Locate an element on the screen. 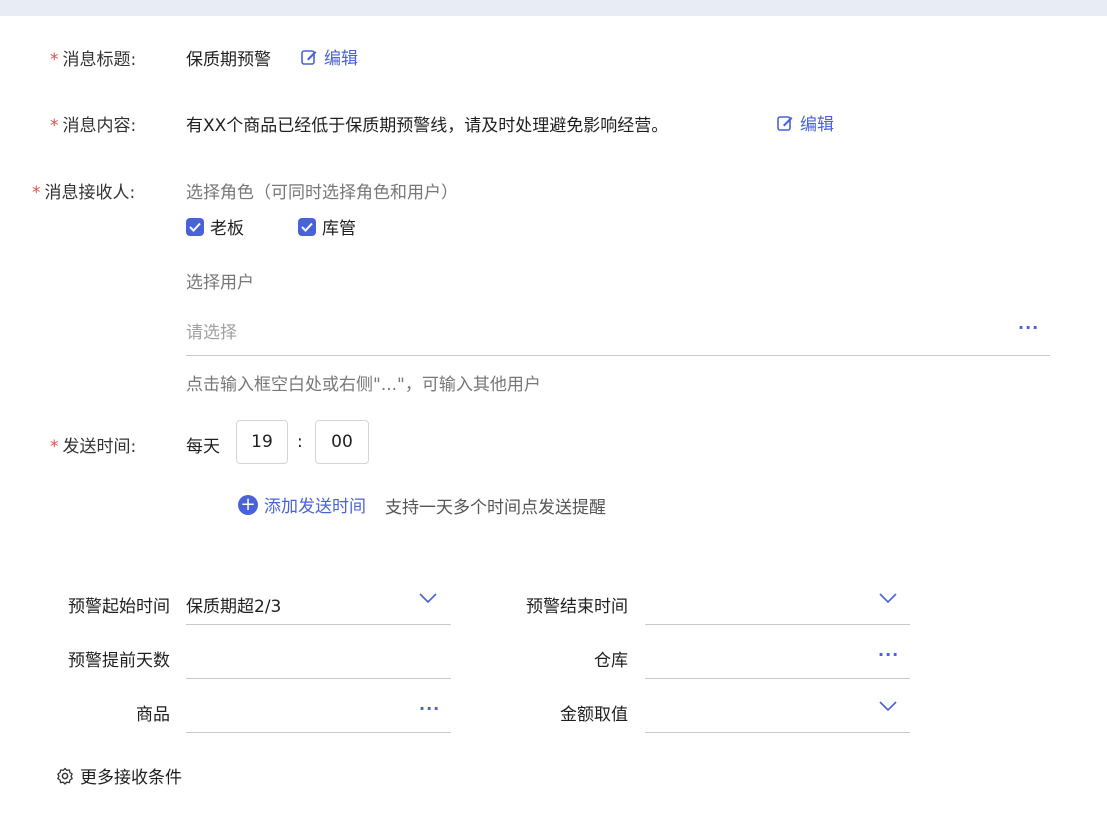  send-time-prefix: 每天 is located at coordinates (203, 447).